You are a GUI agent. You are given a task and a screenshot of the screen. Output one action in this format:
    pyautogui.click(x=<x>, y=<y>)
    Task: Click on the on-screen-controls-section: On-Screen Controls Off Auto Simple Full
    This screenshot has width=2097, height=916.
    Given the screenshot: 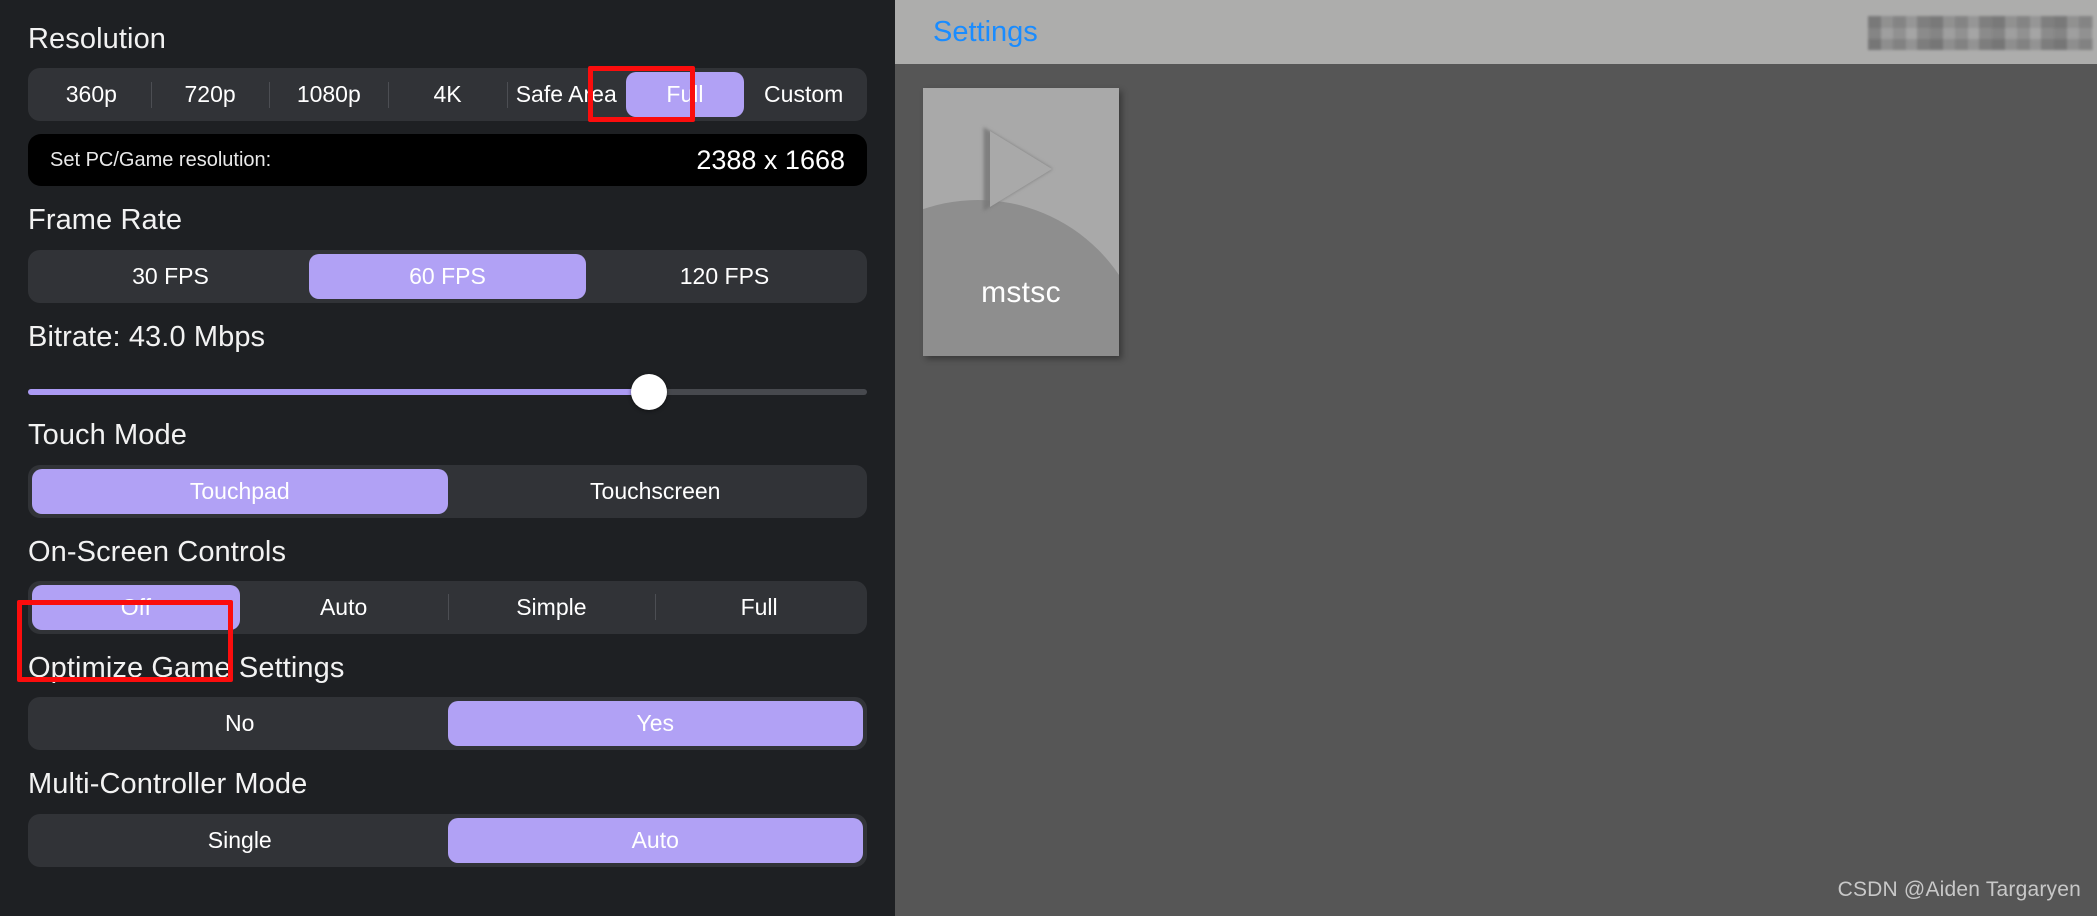 What is the action you would take?
    pyautogui.click(x=447, y=584)
    